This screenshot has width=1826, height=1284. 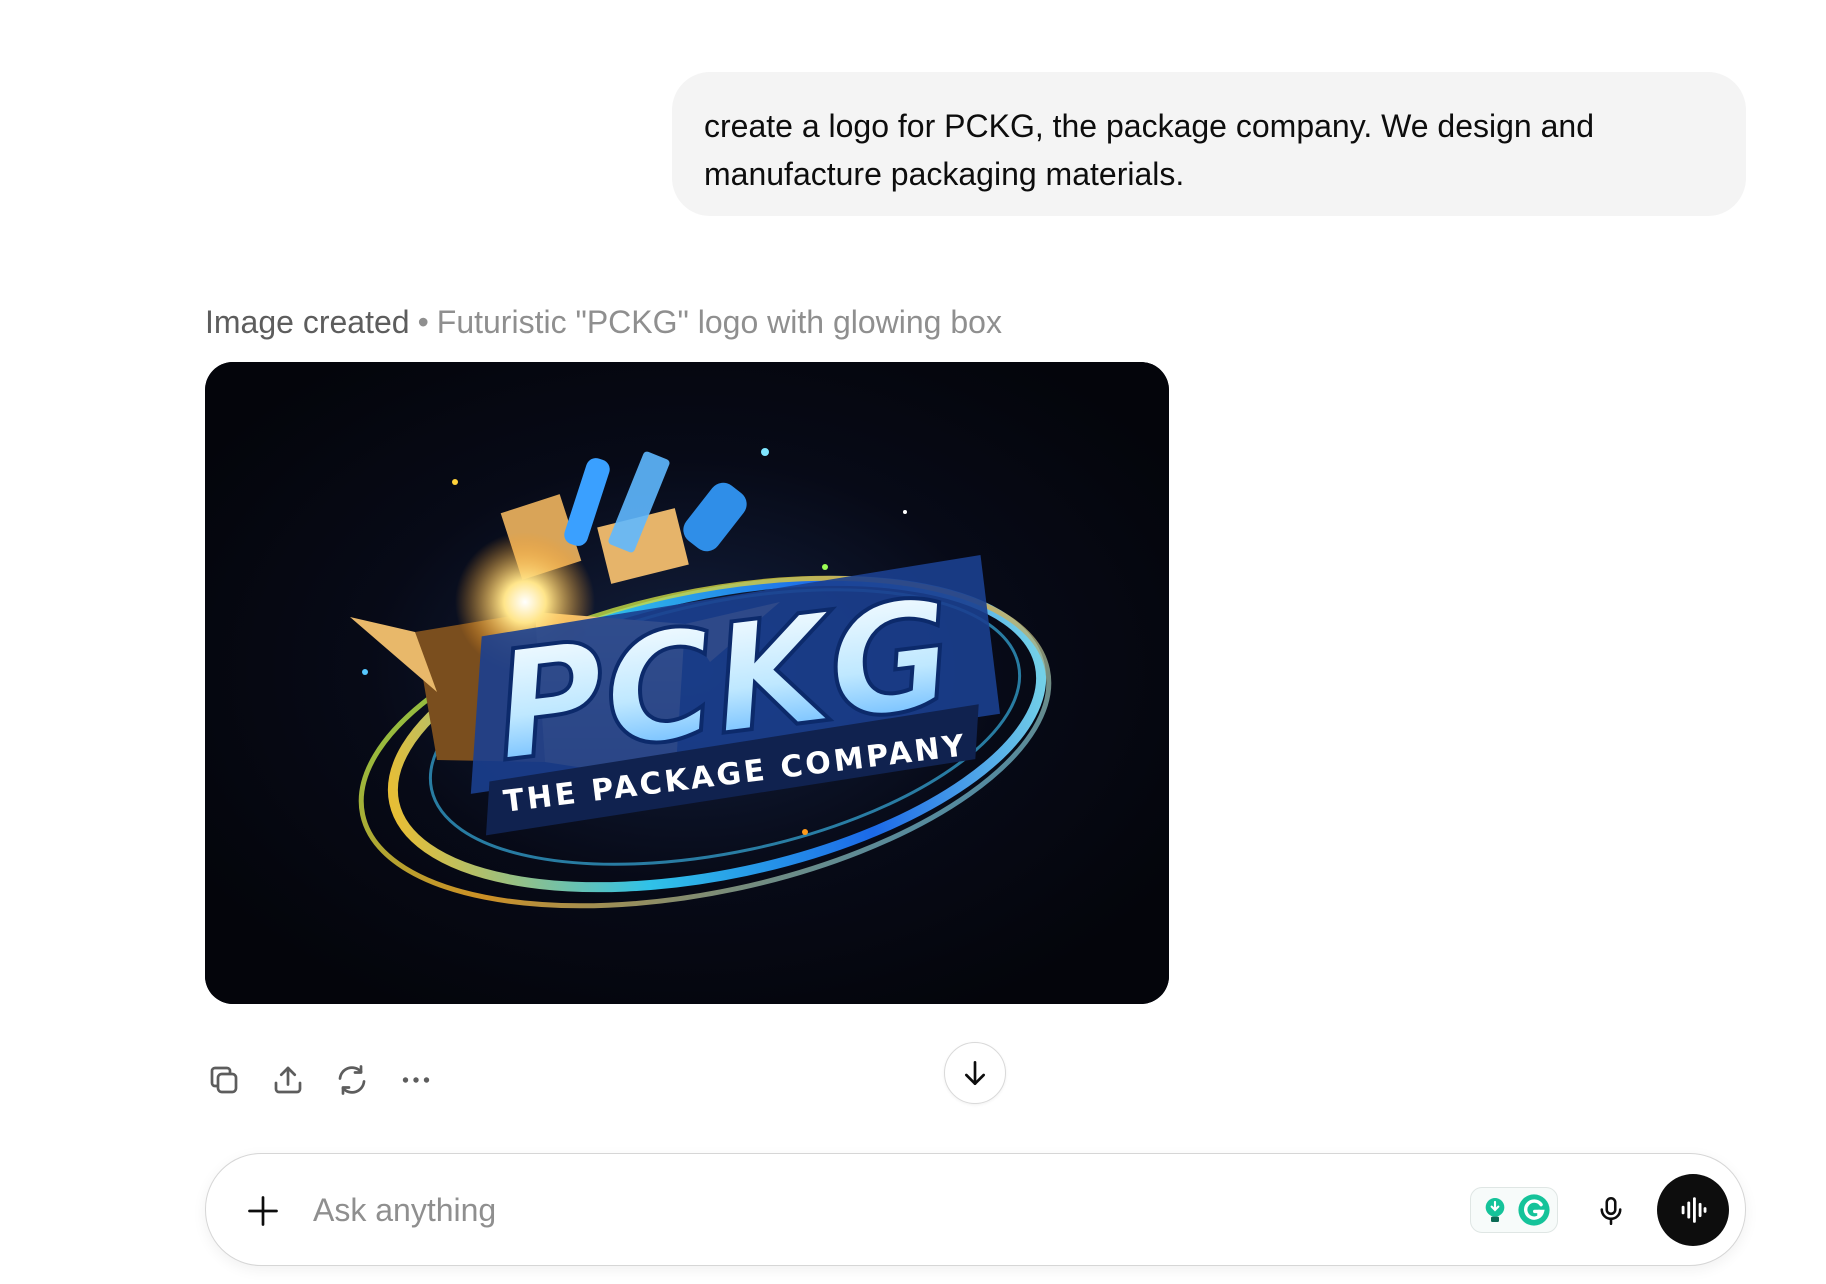 I want to click on message-actions, so click(x=320, y=1080).